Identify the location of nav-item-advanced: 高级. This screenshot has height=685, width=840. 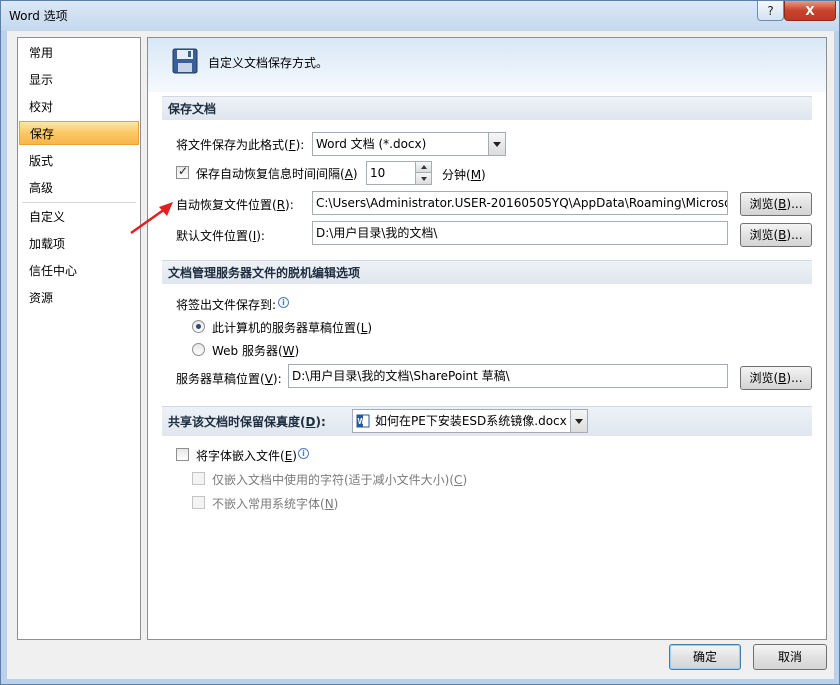
(79, 188).